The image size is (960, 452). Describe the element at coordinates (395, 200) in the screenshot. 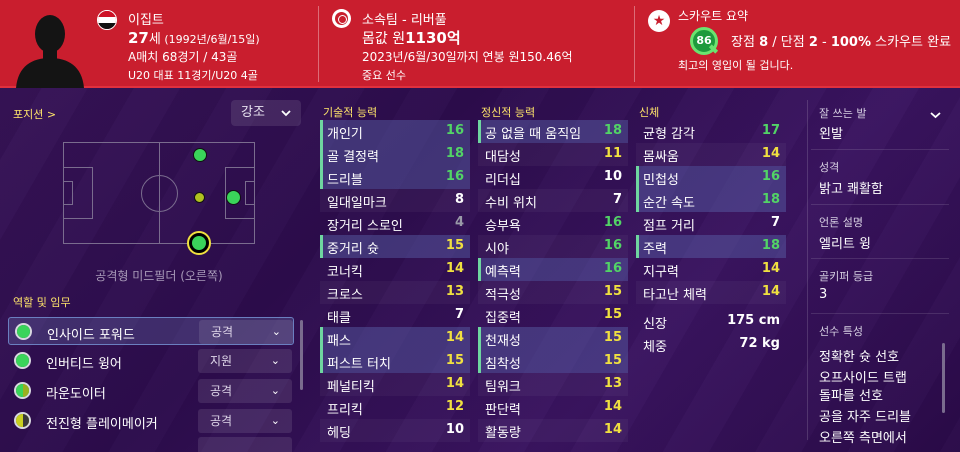

I see `attribute-row: 일대일마크 8` at that location.